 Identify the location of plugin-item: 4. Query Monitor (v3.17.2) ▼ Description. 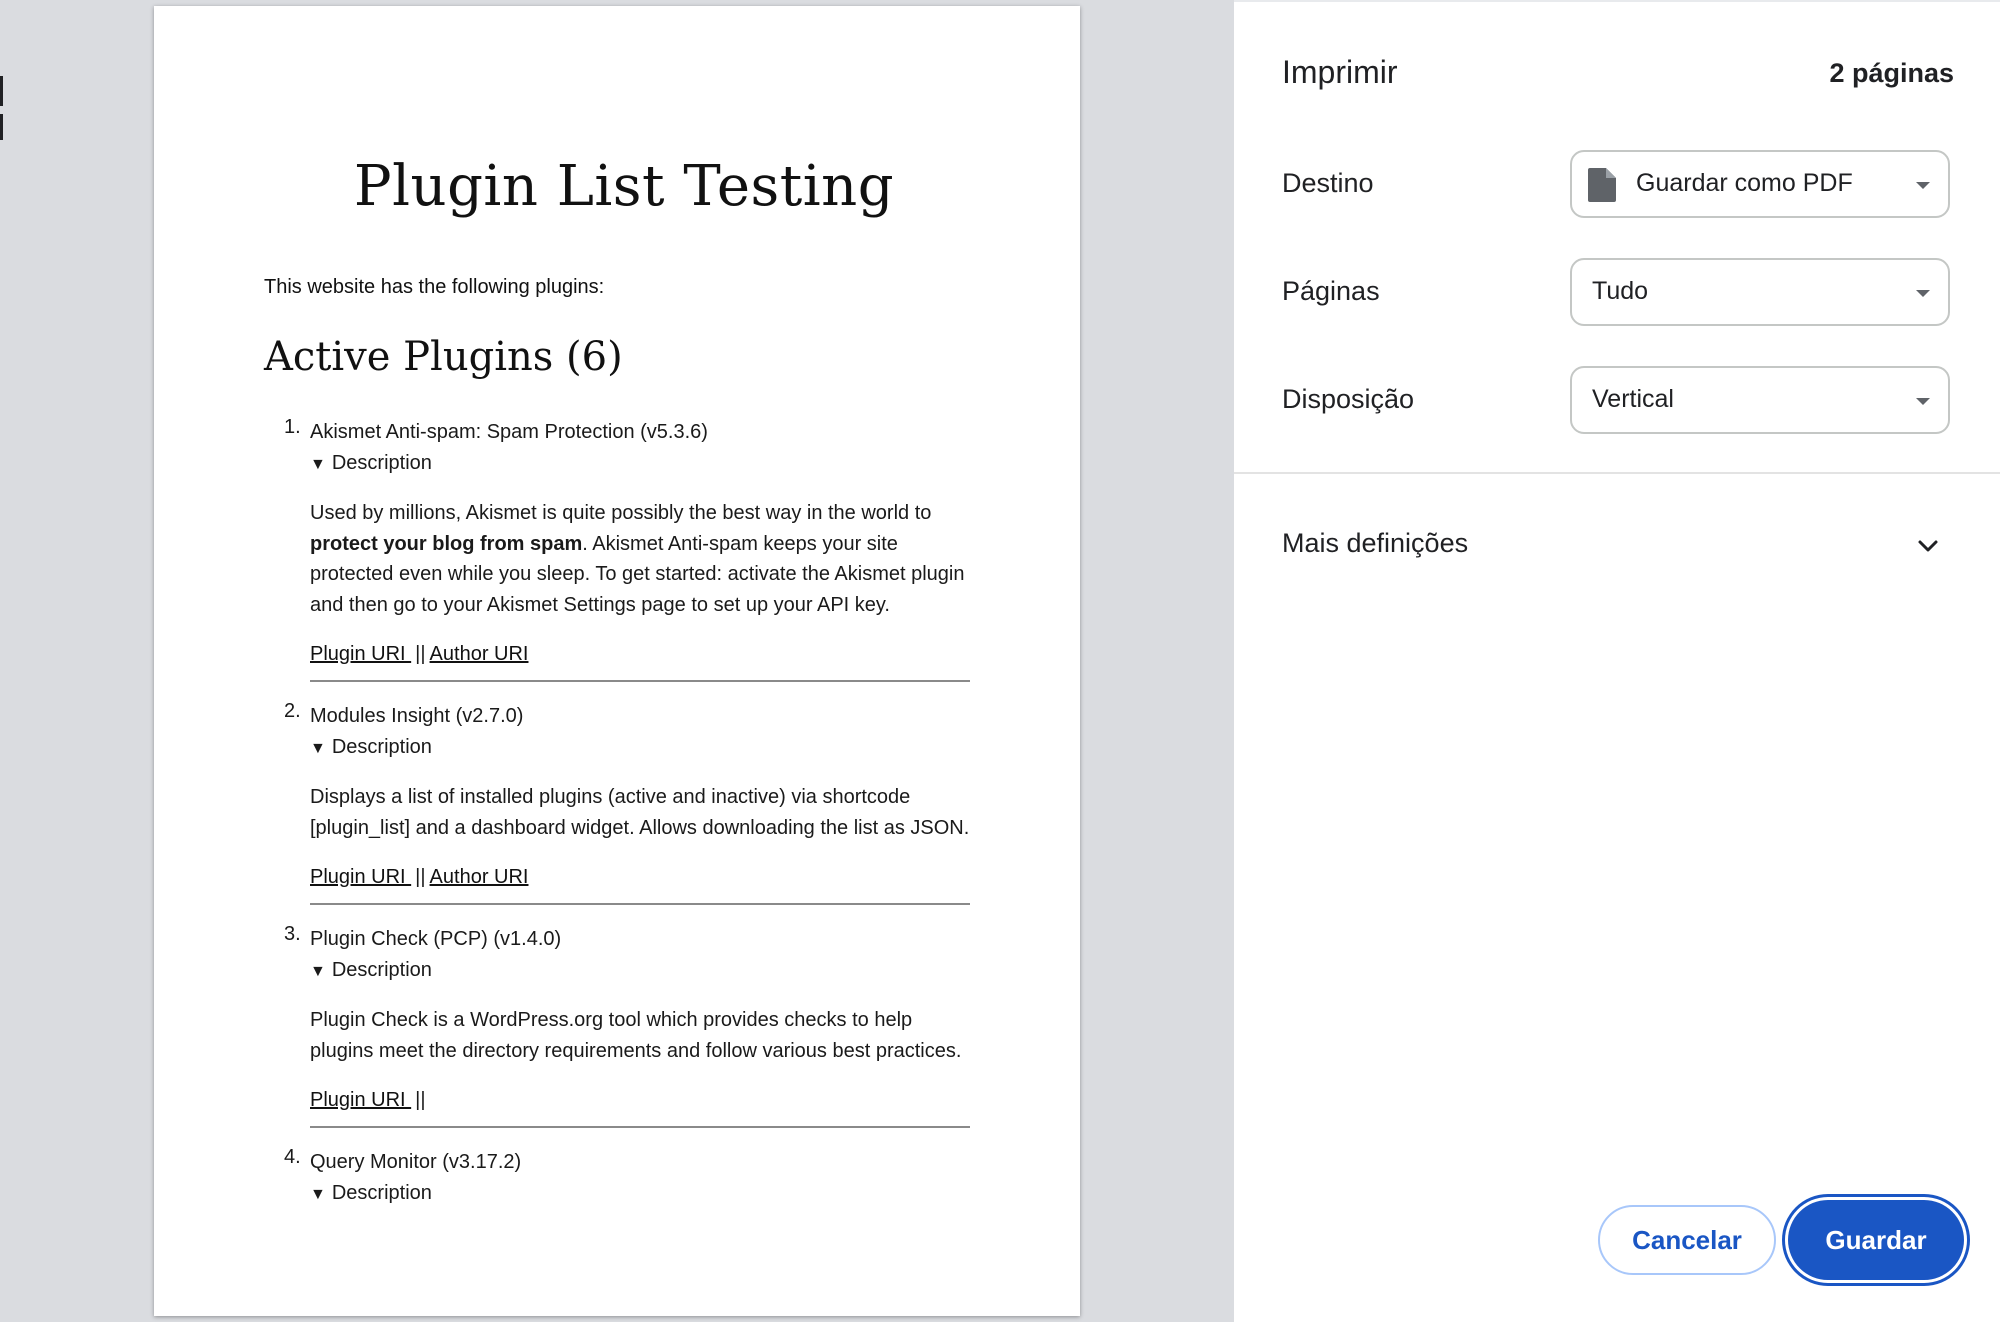
(624, 1178).